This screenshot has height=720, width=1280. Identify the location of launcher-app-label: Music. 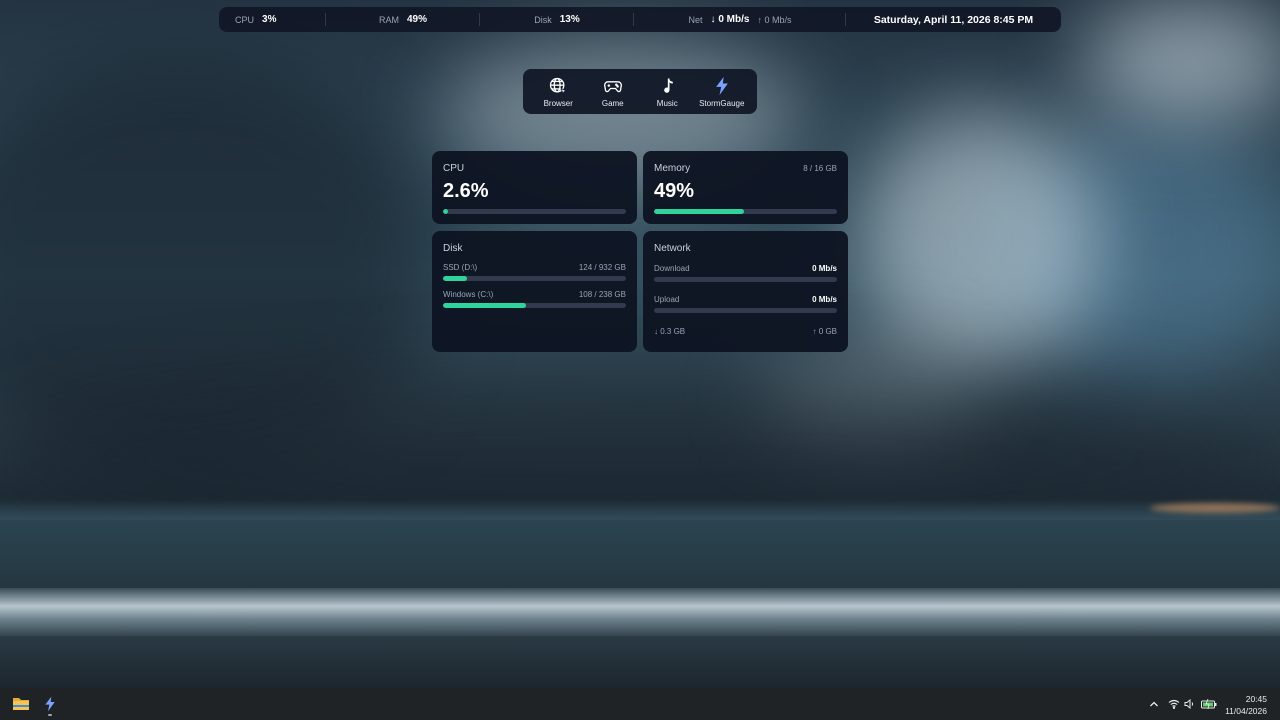
(667, 103).